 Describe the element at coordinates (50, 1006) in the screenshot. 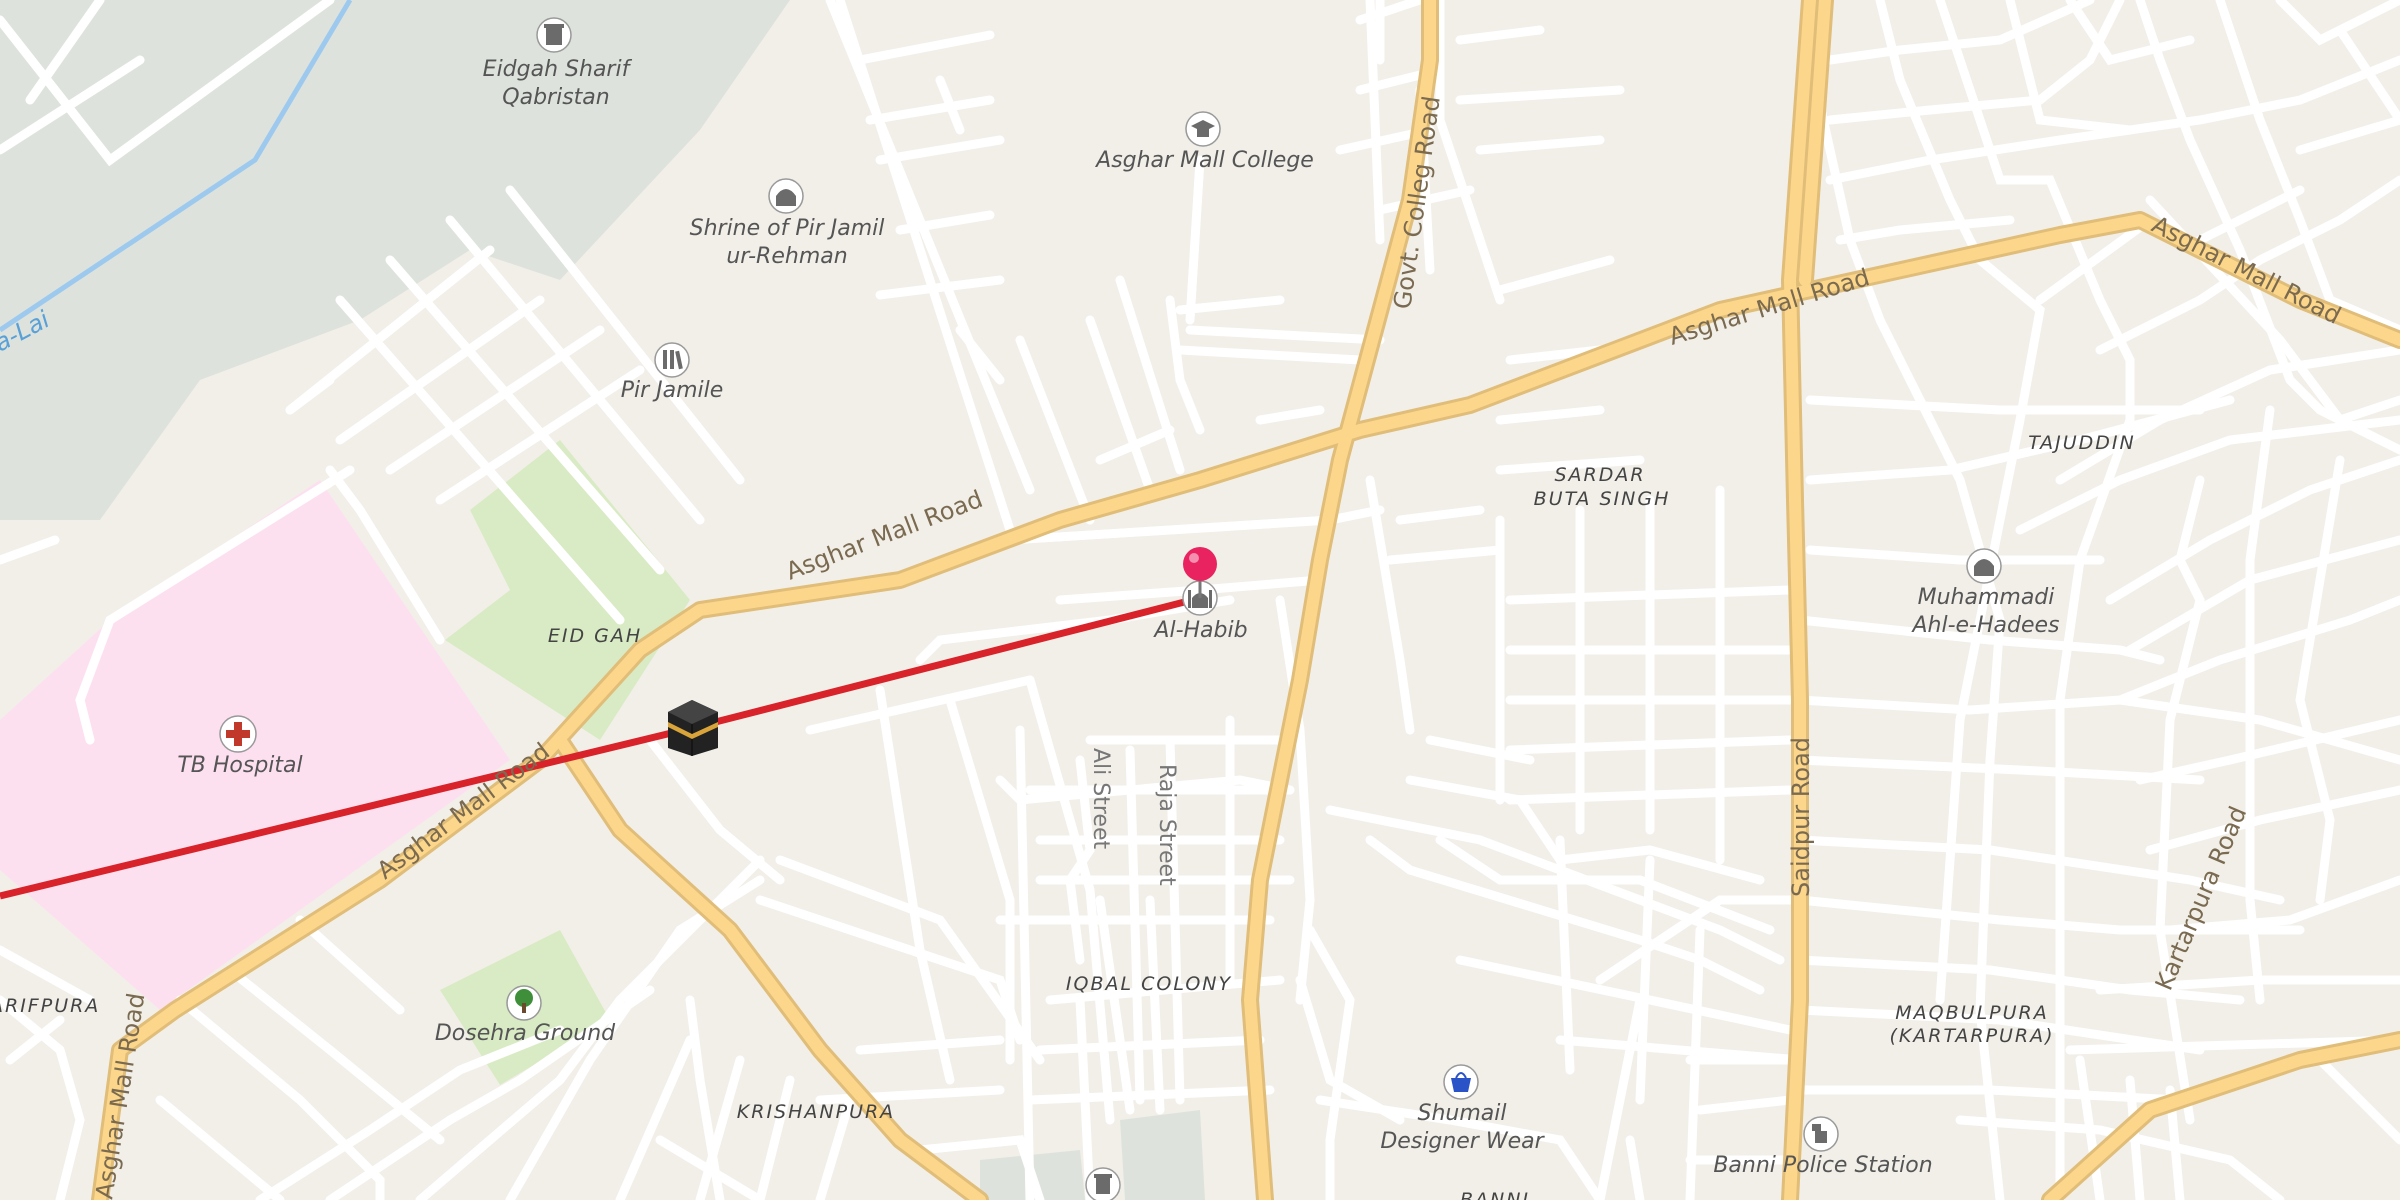

I see `area-label-arifpura: ARIFPURA` at that location.